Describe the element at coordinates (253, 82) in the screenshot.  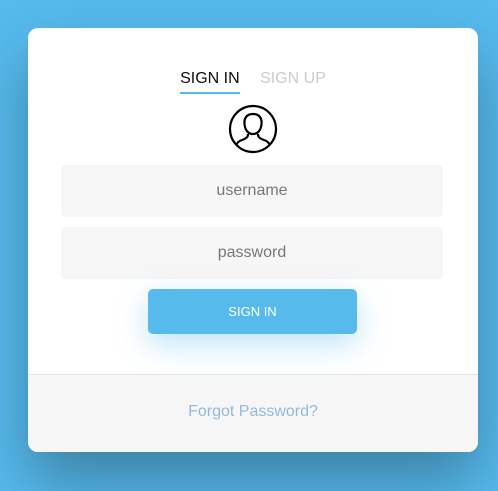
I see `auth-tabs: SIGN IN SIGN UP` at that location.